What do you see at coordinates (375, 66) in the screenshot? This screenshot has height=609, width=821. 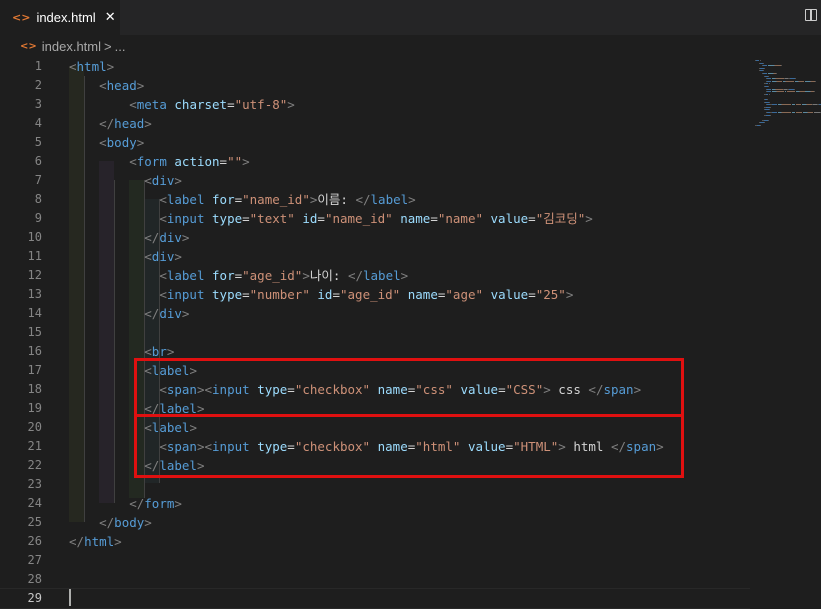 I see `code-line: 1 <html>` at bounding box center [375, 66].